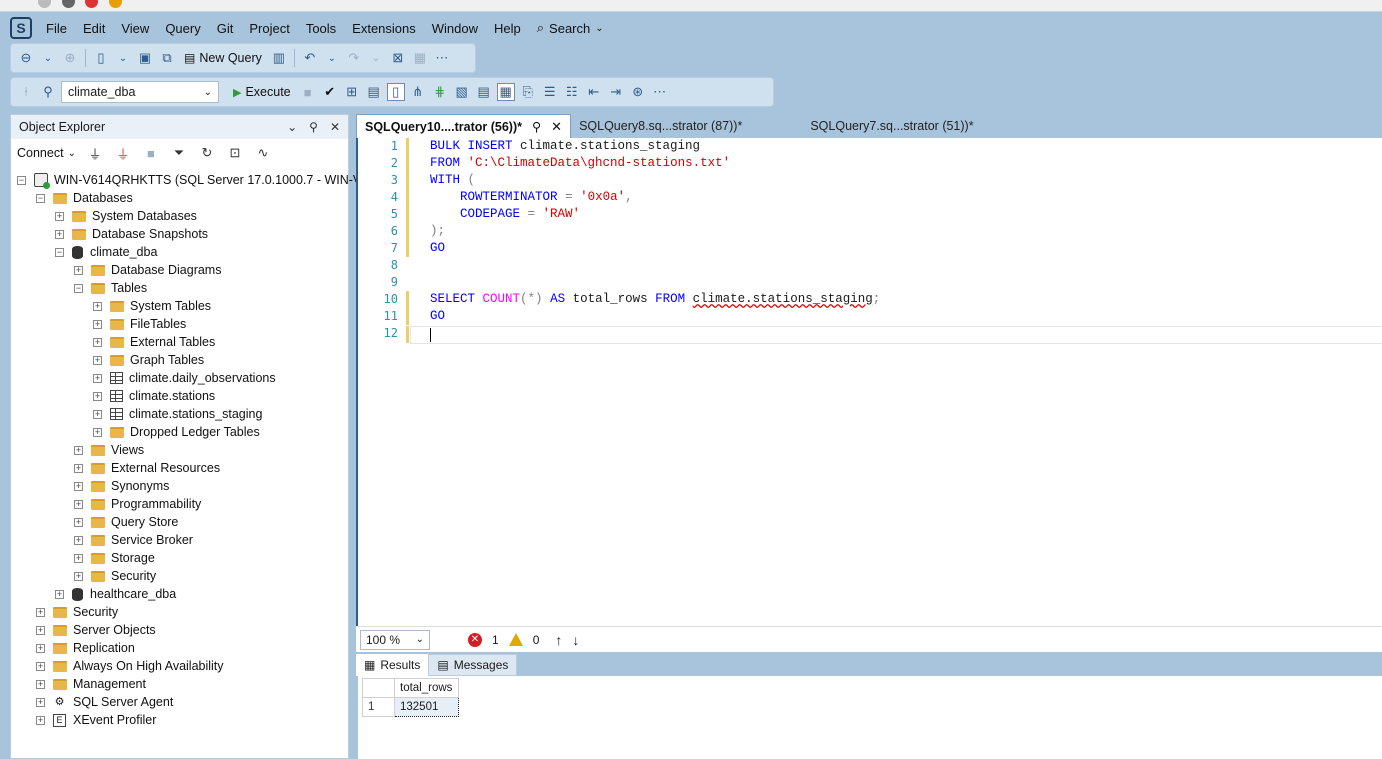 The height and width of the screenshot is (759, 1382). What do you see at coordinates (594, 92) in the screenshot?
I see `decrease-indent-icon: ⇤` at bounding box center [594, 92].